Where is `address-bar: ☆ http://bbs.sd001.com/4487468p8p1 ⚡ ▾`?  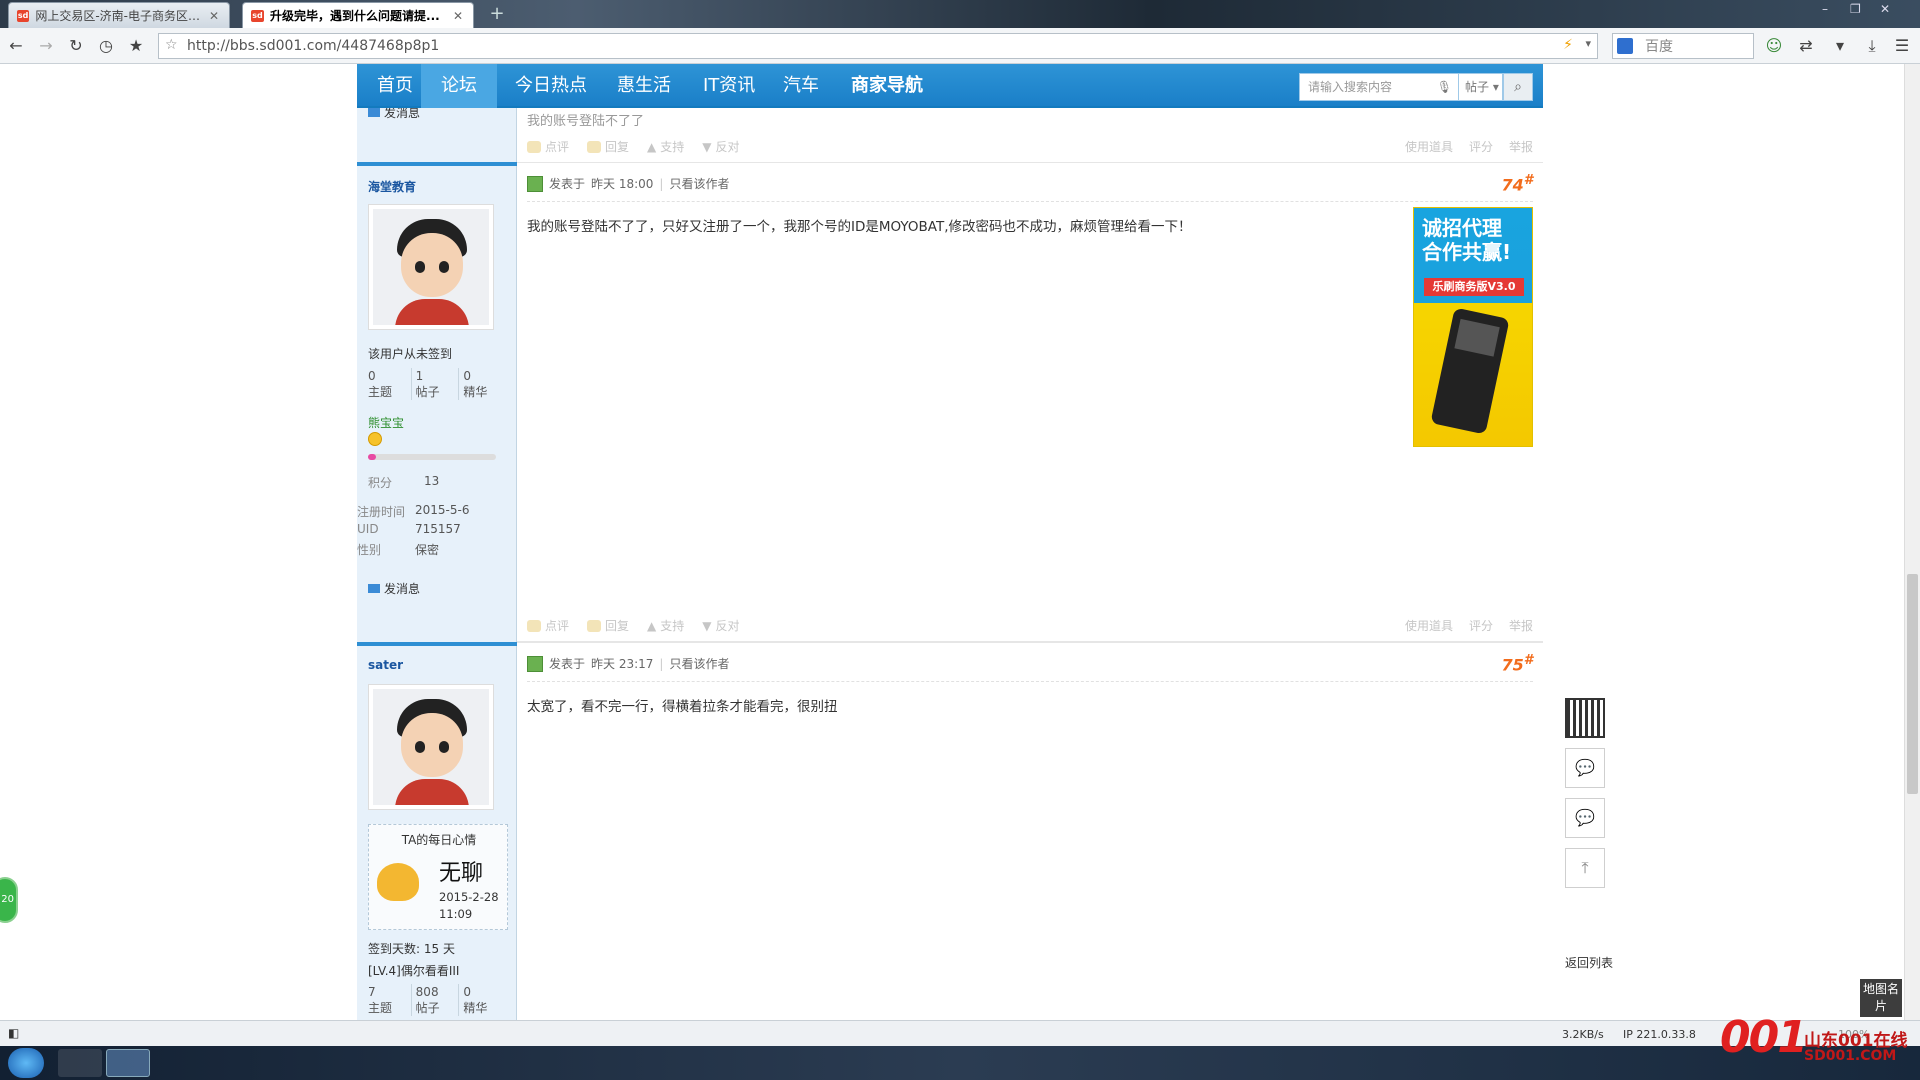 address-bar: ☆ http://bbs.sd001.com/4487468p8p1 ⚡ ▾ is located at coordinates (878, 46).